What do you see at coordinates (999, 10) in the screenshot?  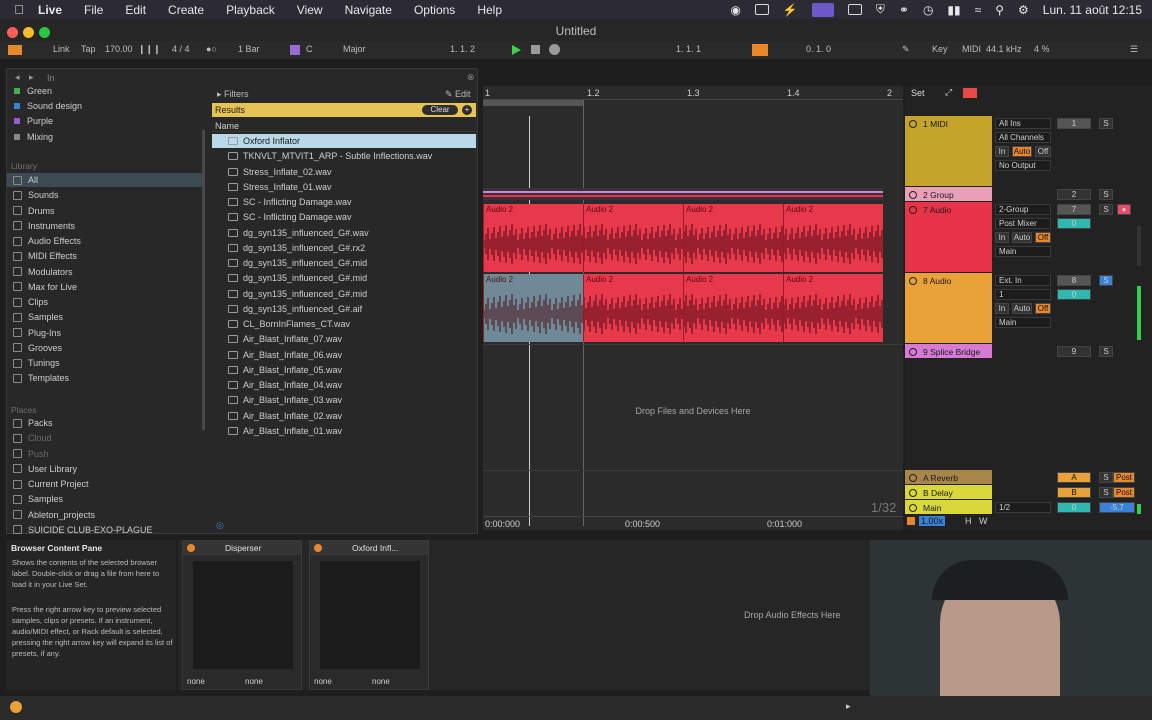 I see `search-icon: ⚲` at bounding box center [999, 10].